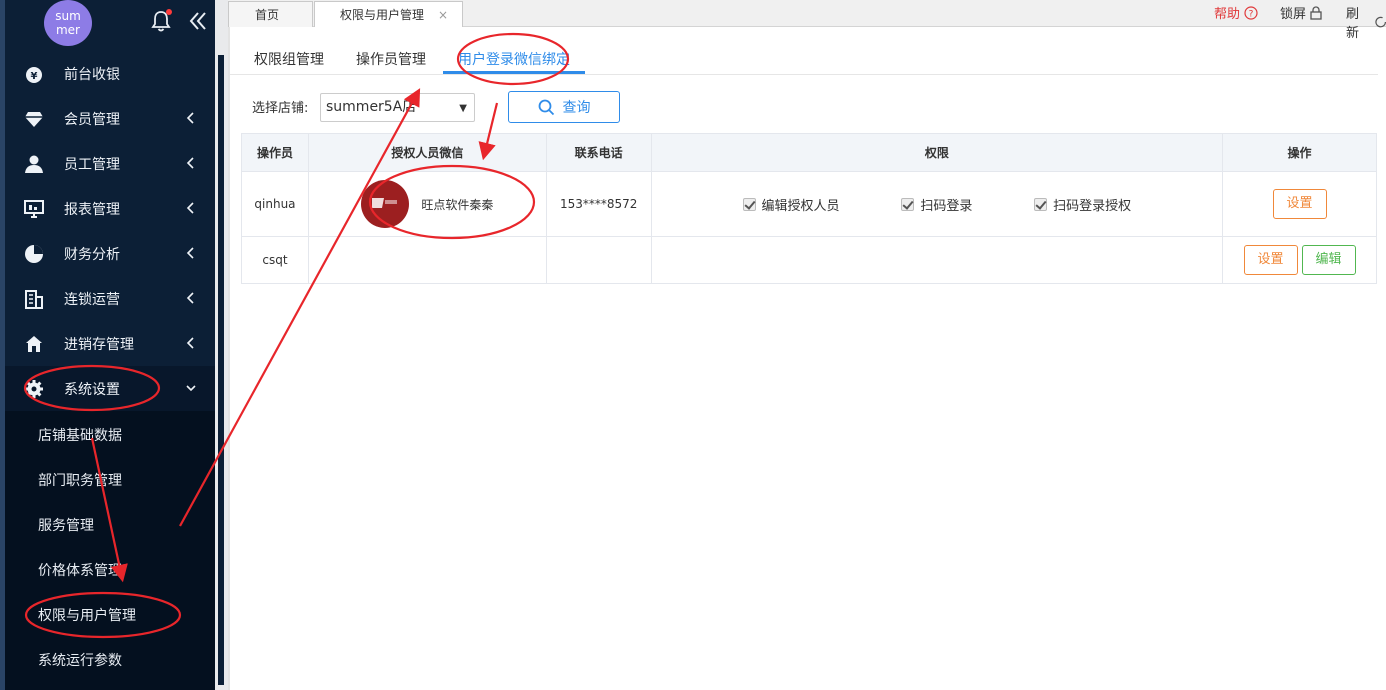 The width and height of the screenshot is (1386, 690). Describe the element at coordinates (1227, 14) in the screenshot. I see `help-label: 帮助` at that location.